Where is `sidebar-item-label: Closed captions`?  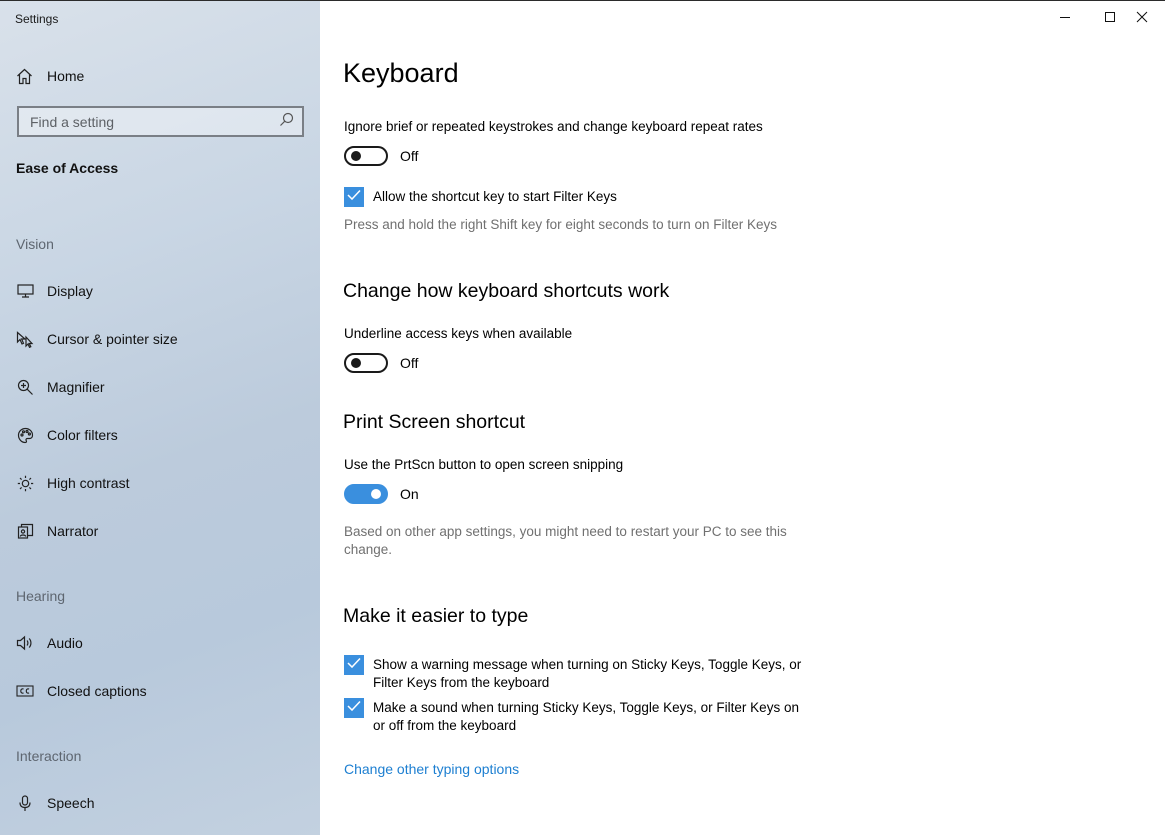 sidebar-item-label: Closed captions is located at coordinates (97, 691).